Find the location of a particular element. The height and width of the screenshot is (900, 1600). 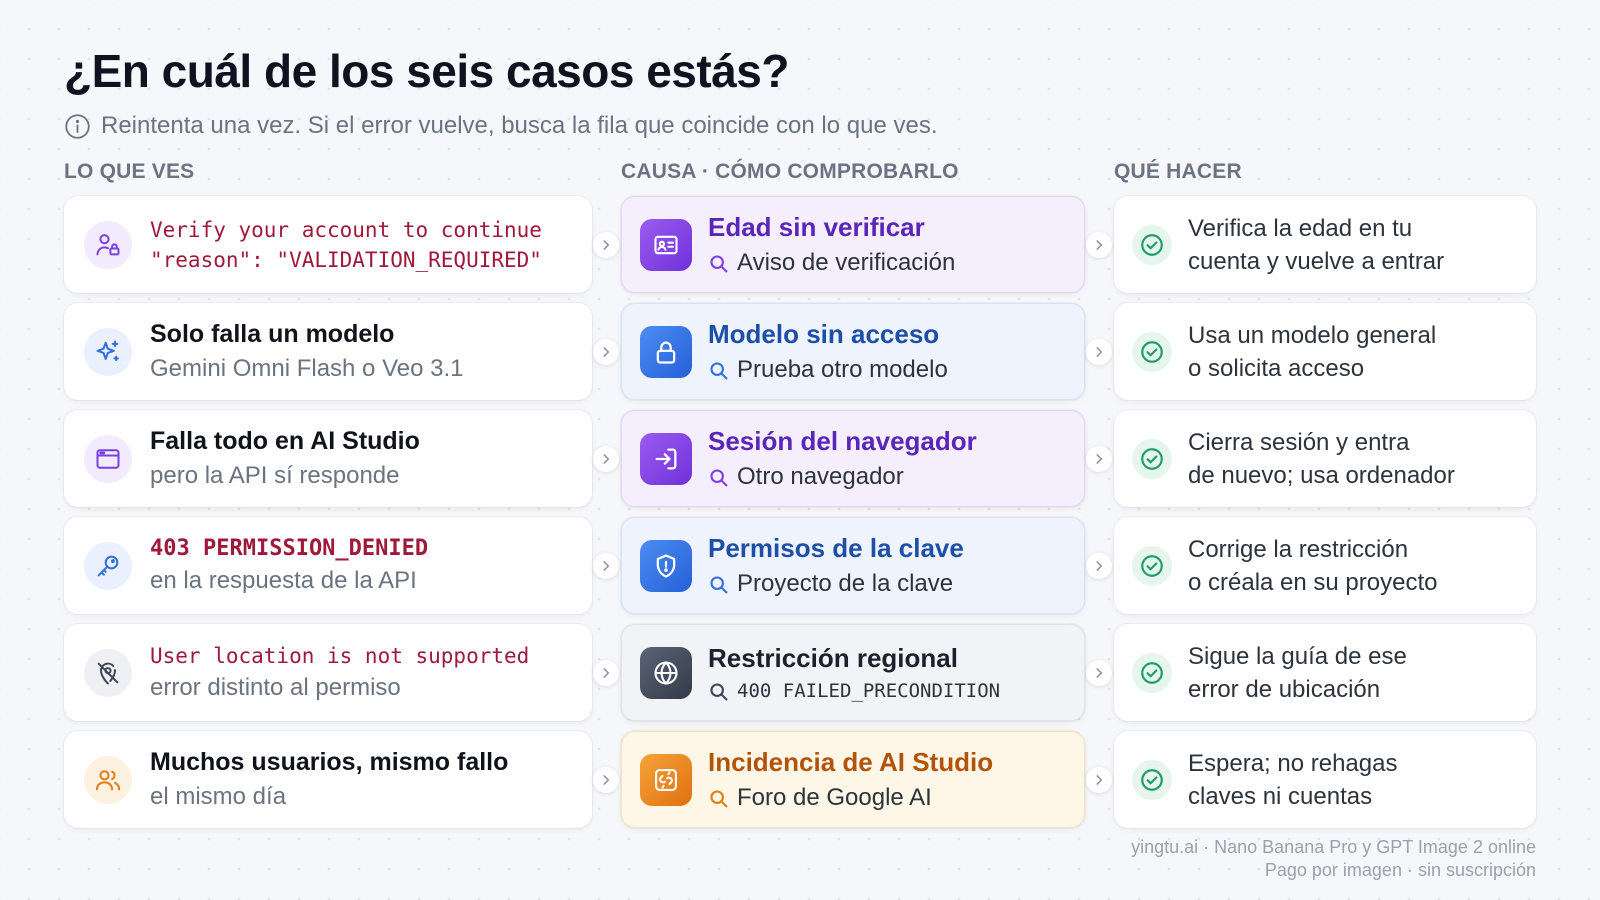

info-icon is located at coordinates (77, 126).